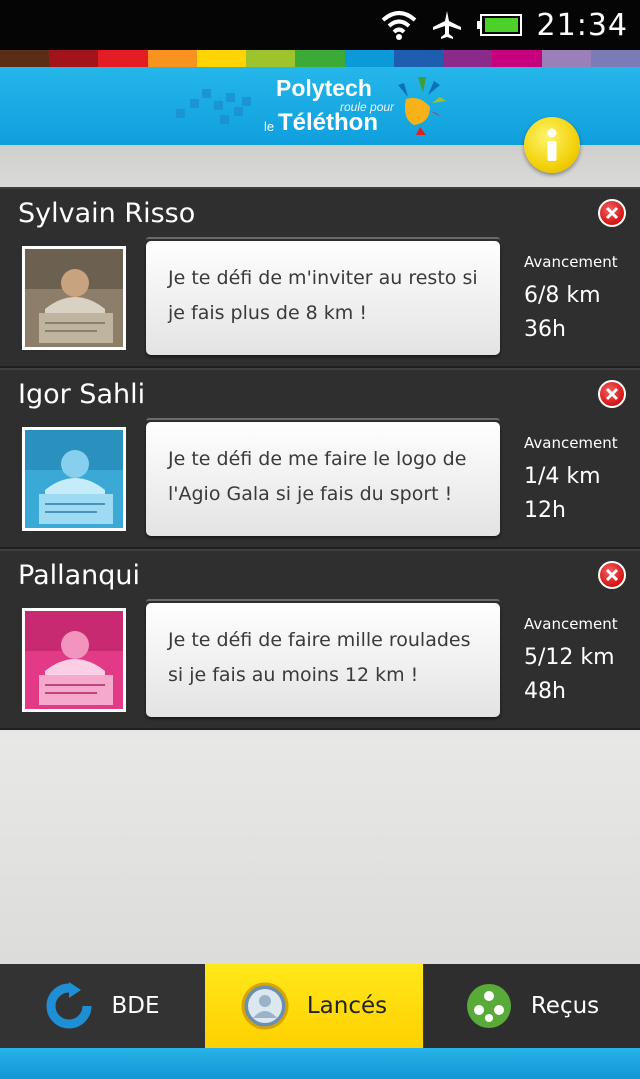 This screenshot has width=640, height=1079. I want to click on bottom-accent-bar, so click(320, 1063).